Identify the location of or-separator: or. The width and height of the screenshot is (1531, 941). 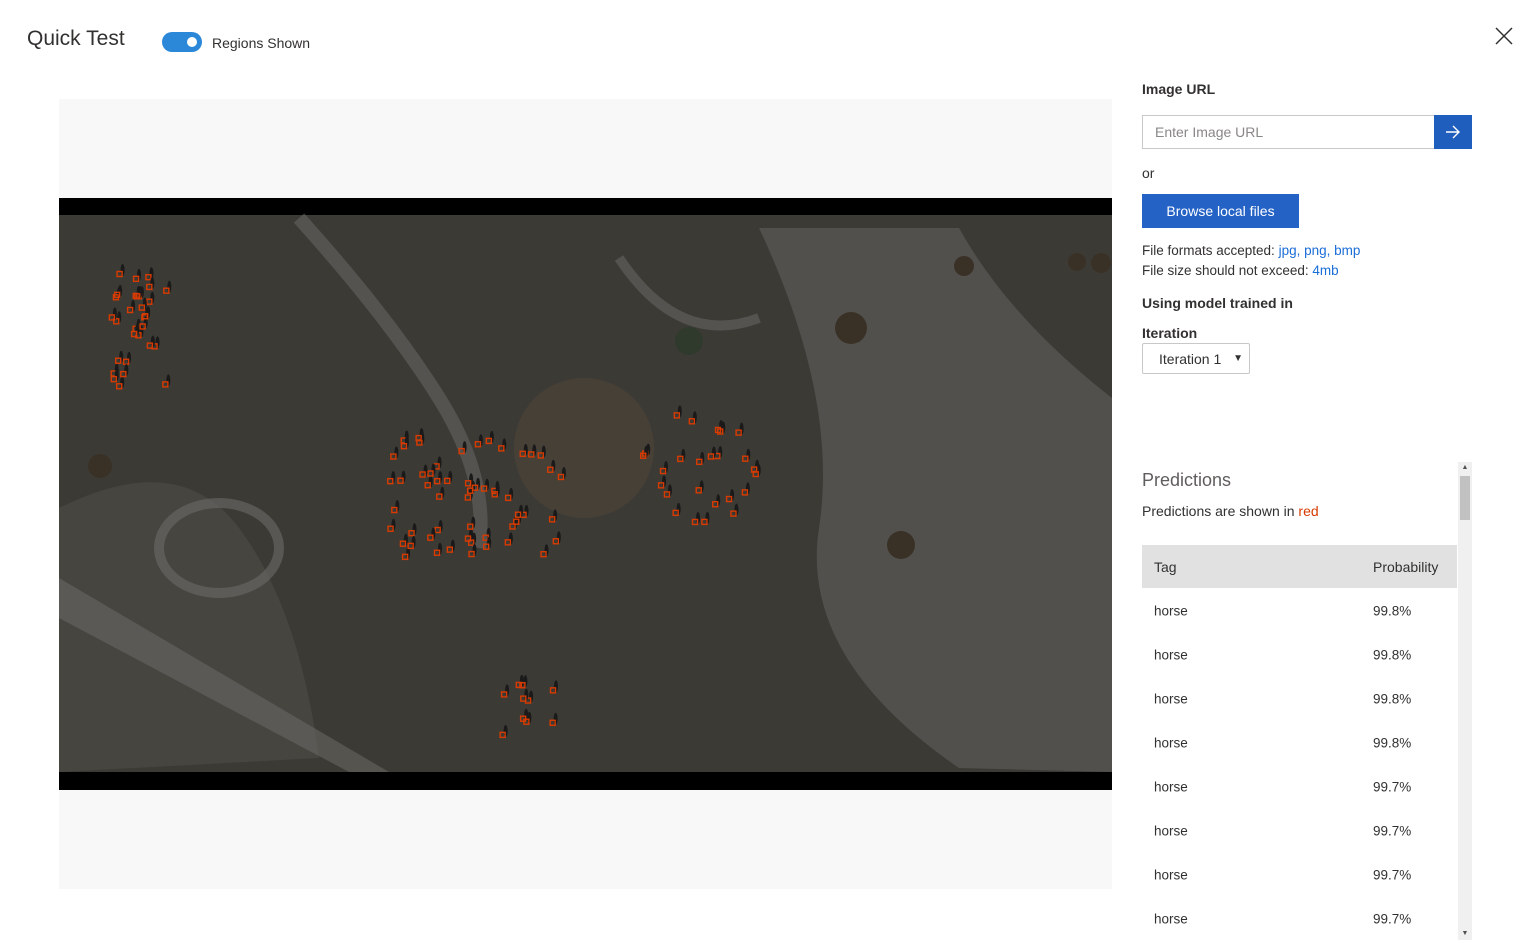
(1148, 173).